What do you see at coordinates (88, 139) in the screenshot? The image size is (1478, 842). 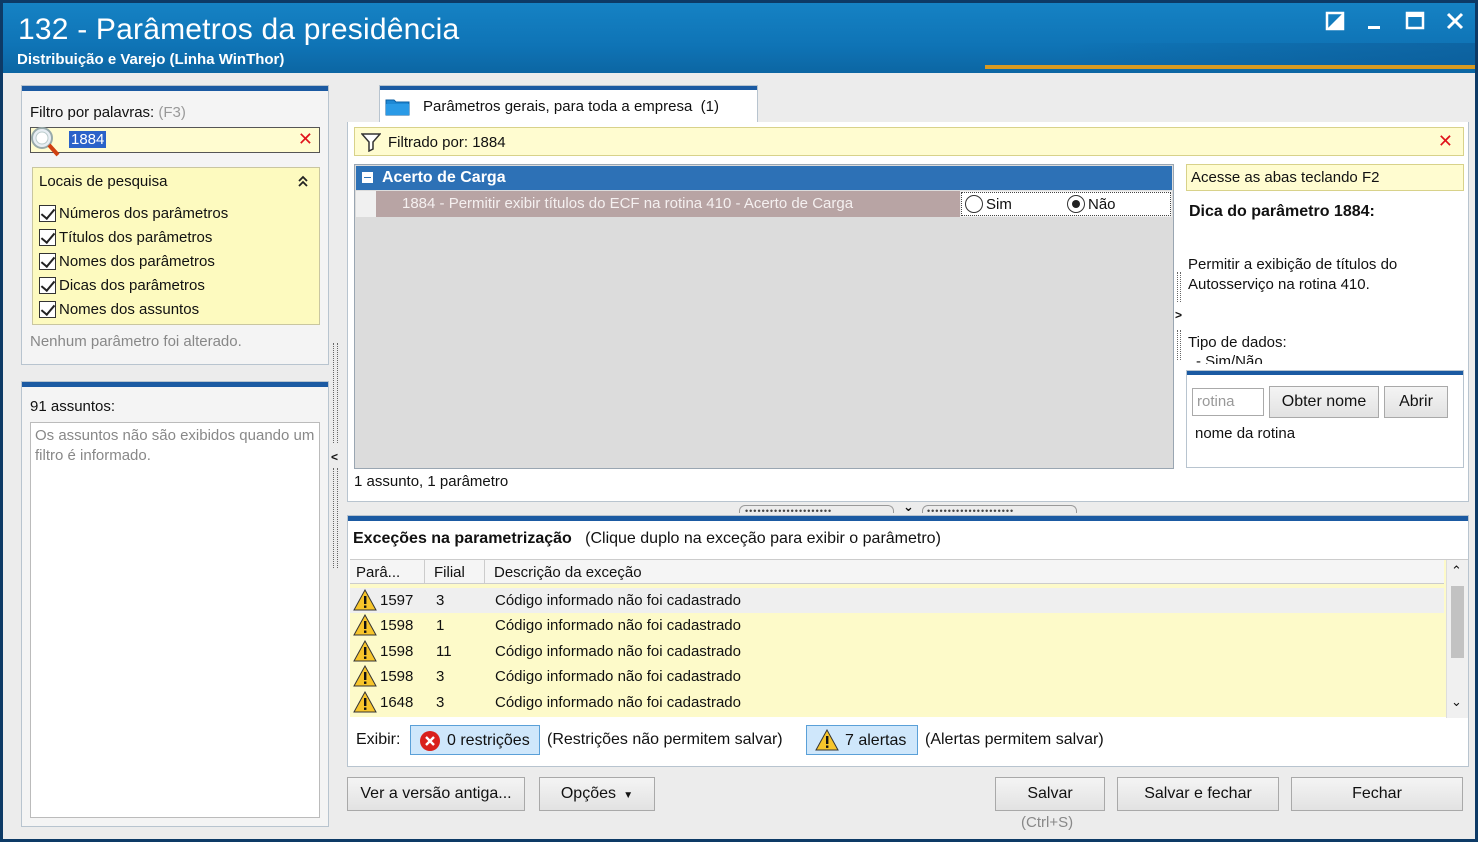 I see `filter-value: 1884` at bounding box center [88, 139].